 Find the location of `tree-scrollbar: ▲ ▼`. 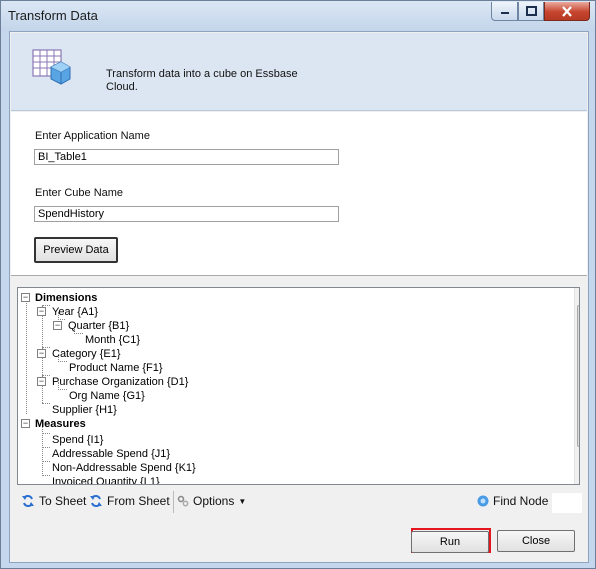

tree-scrollbar: ▲ ▼ is located at coordinates (577, 386).